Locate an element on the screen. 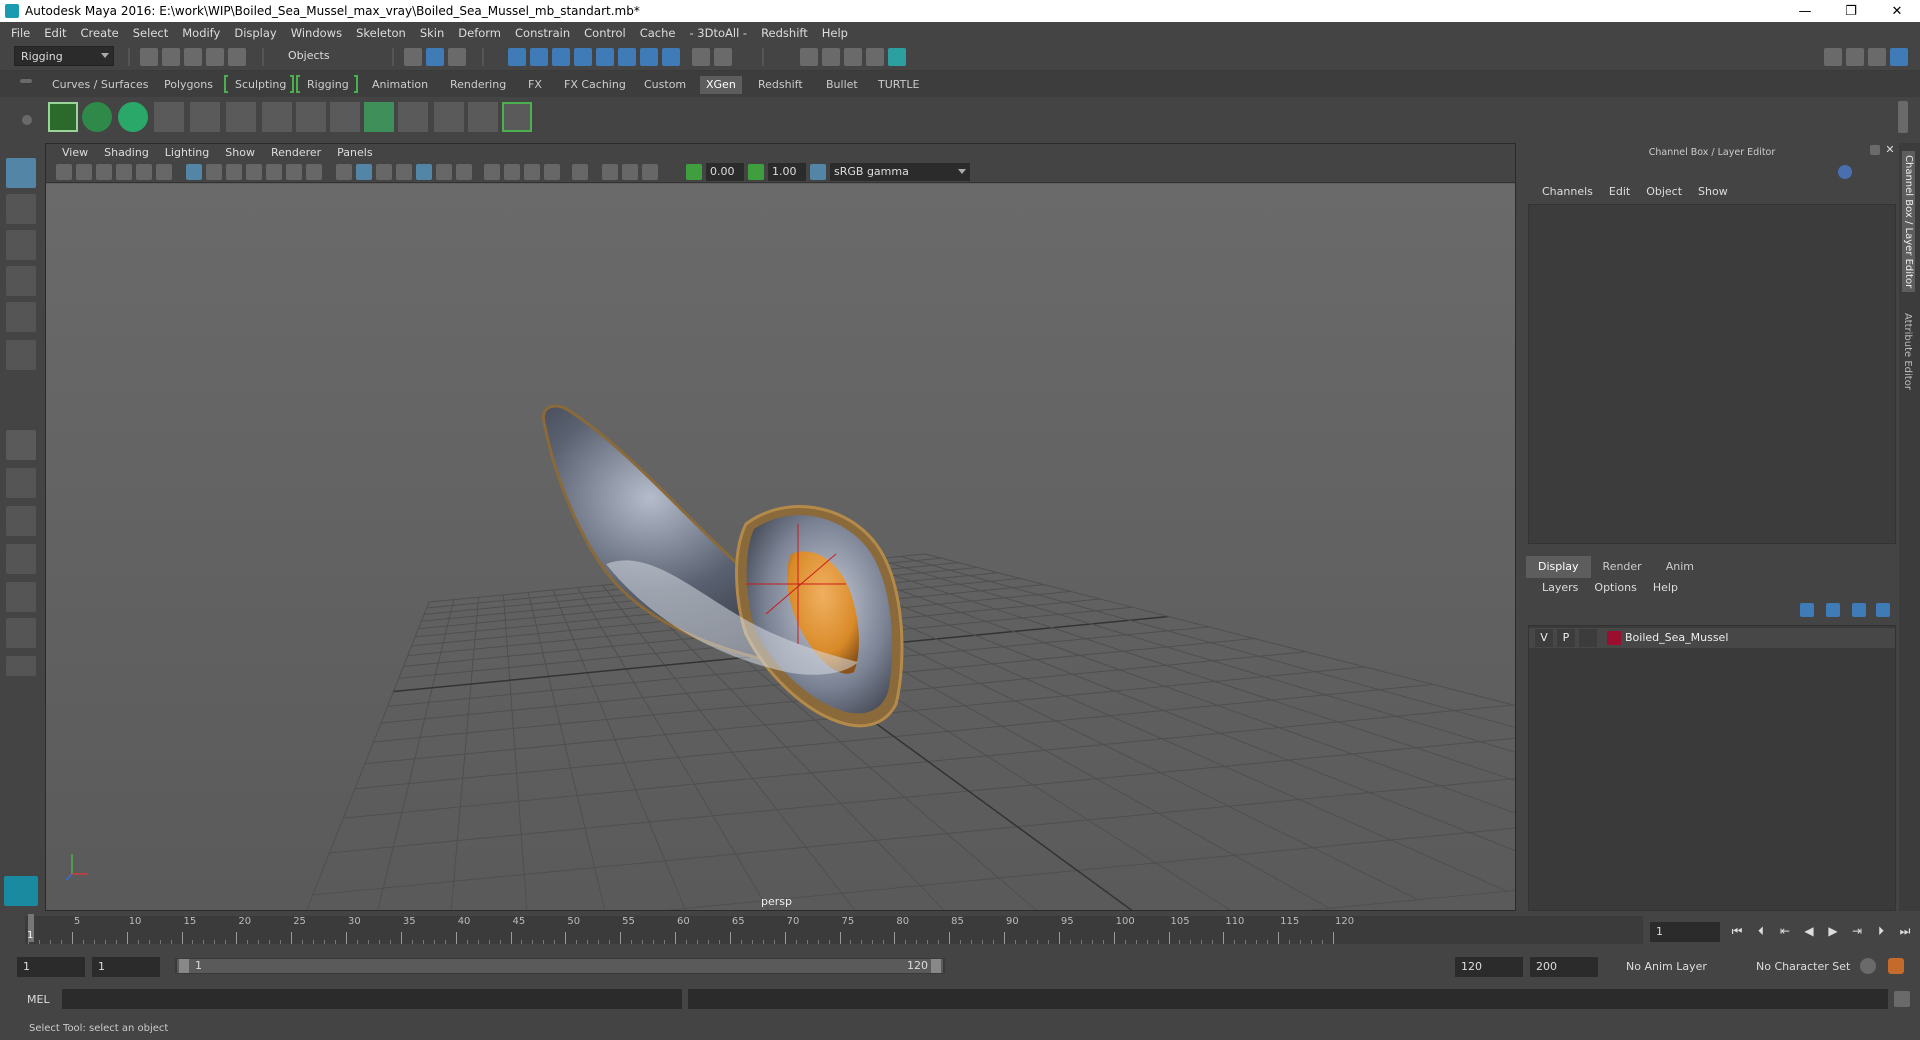  range-end-handle is located at coordinates (936, 966).